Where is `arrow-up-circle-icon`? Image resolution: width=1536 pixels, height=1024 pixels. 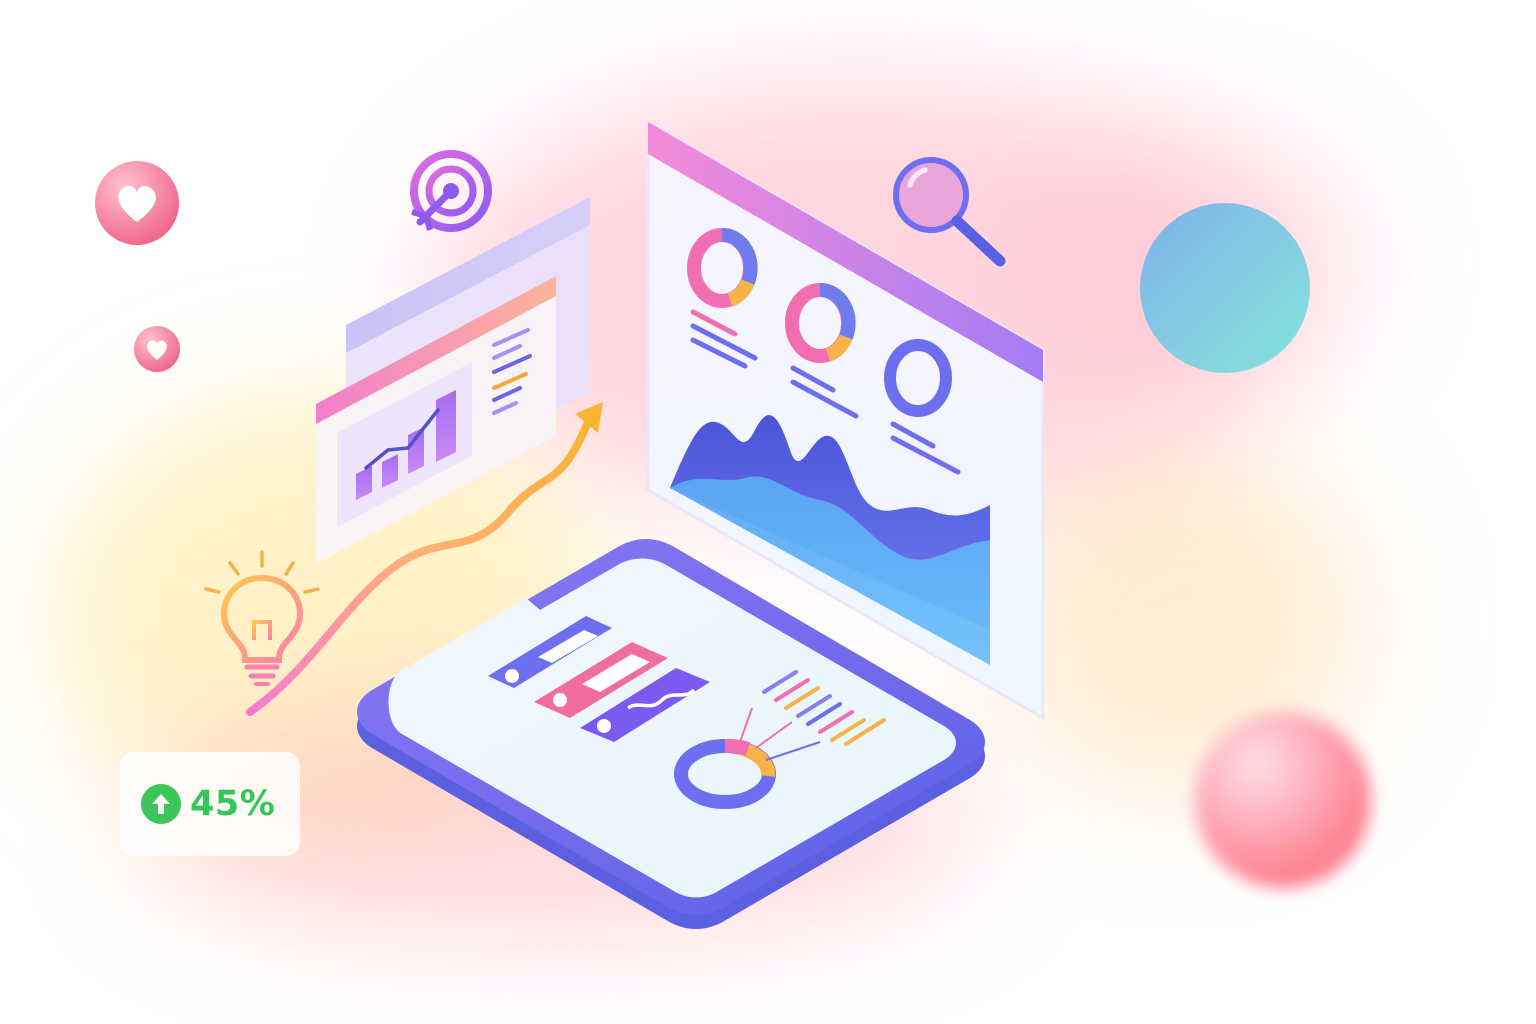 arrow-up-circle-icon is located at coordinates (161, 804).